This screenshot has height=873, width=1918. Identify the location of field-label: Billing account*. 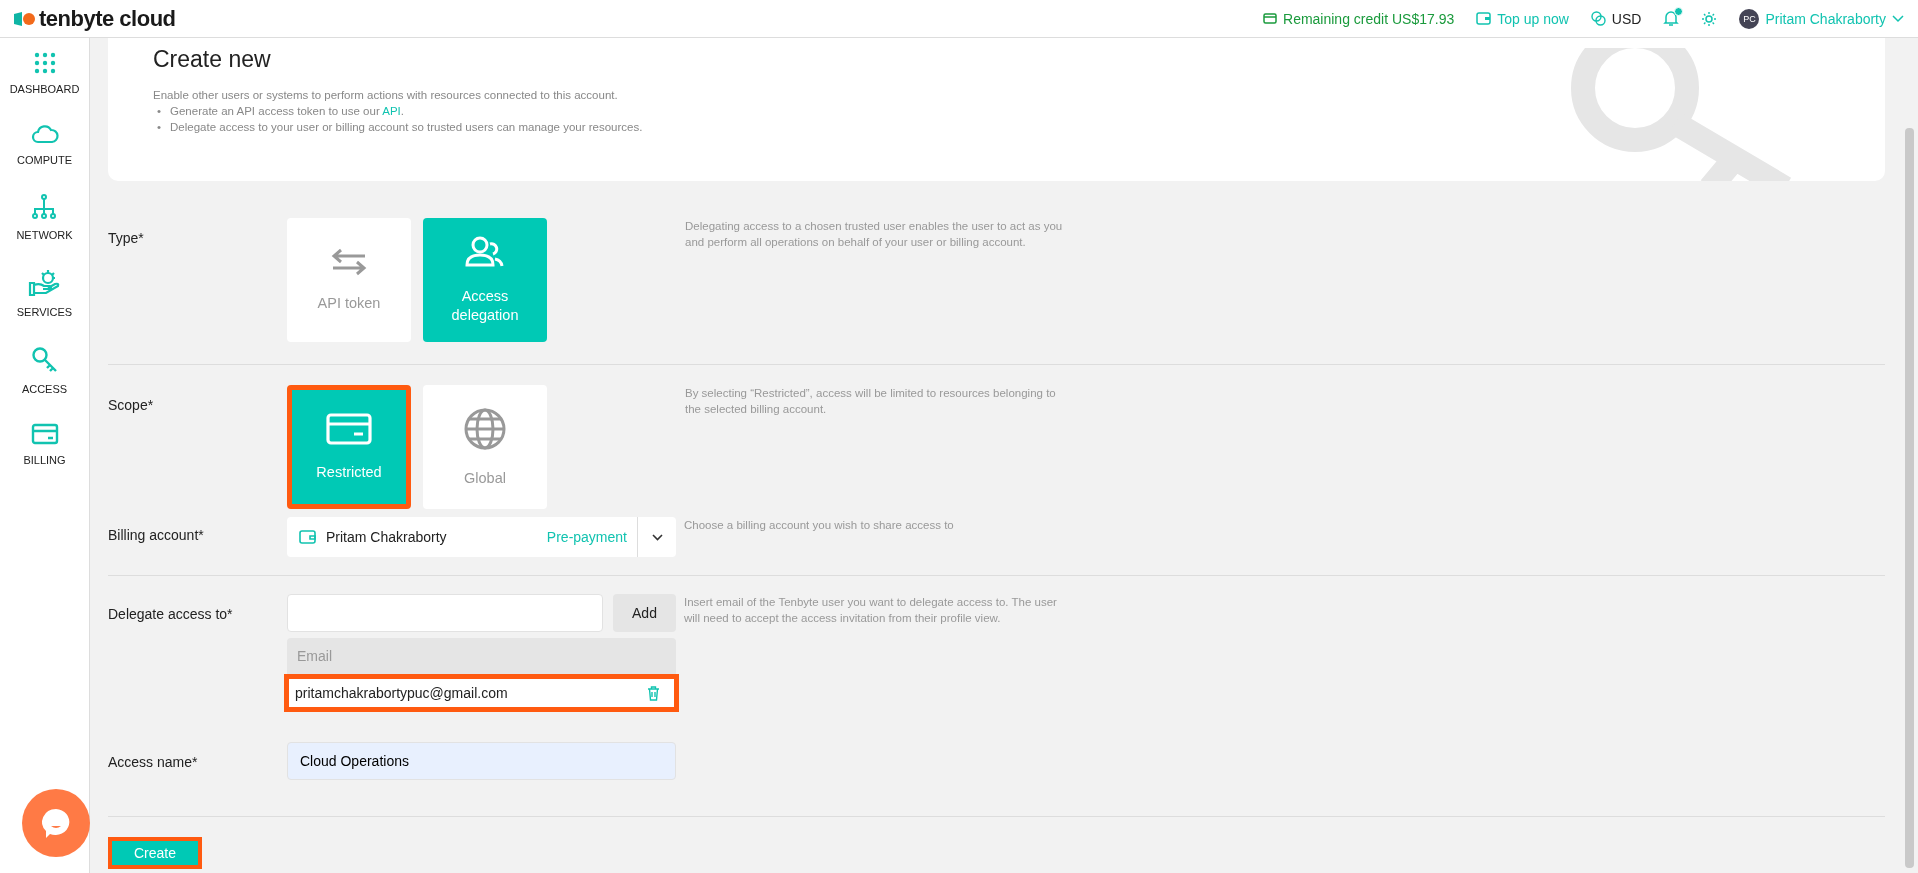
(156, 534).